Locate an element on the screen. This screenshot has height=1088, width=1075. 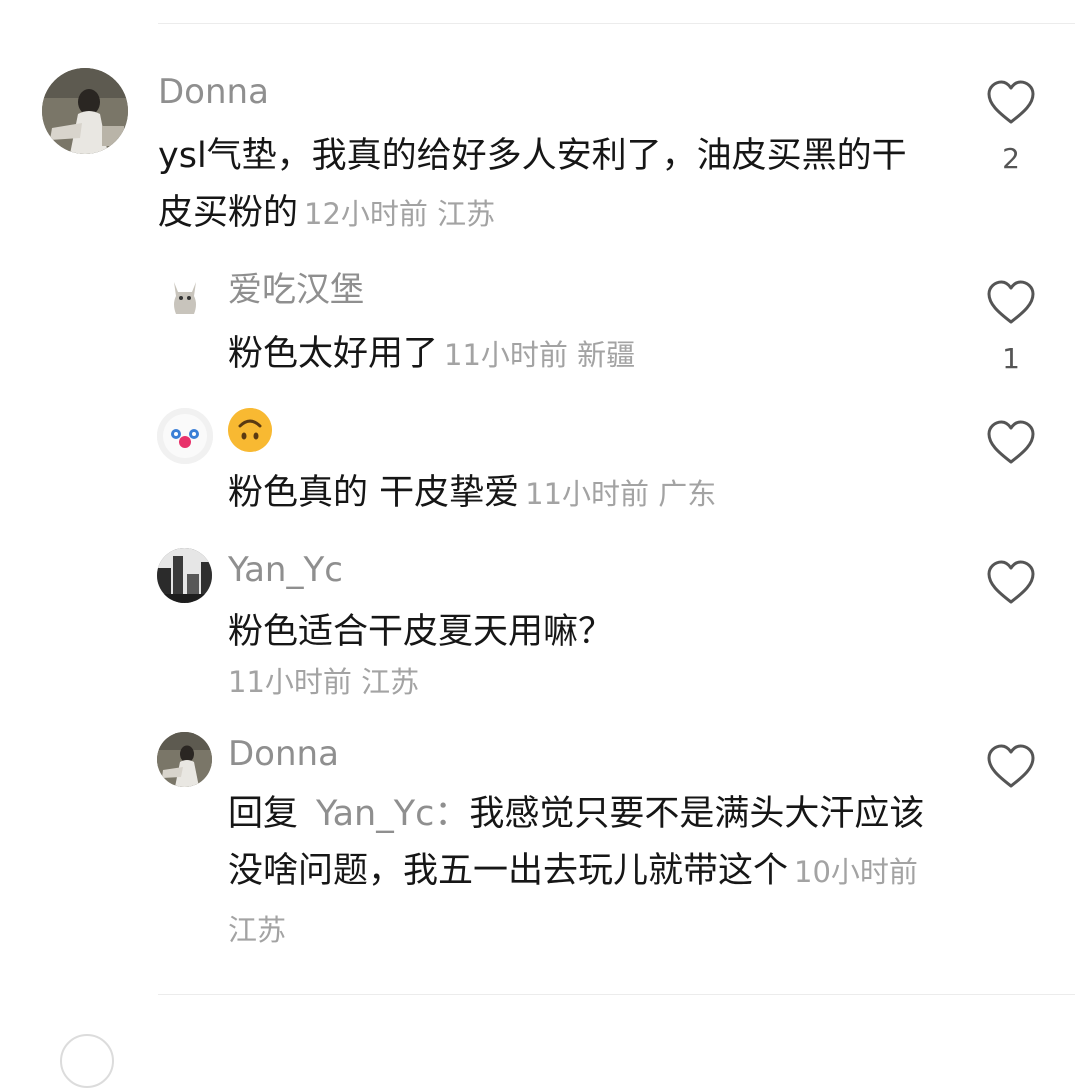
comment-author-name: 爱吃汉堡 is located at coordinates (296, 290).